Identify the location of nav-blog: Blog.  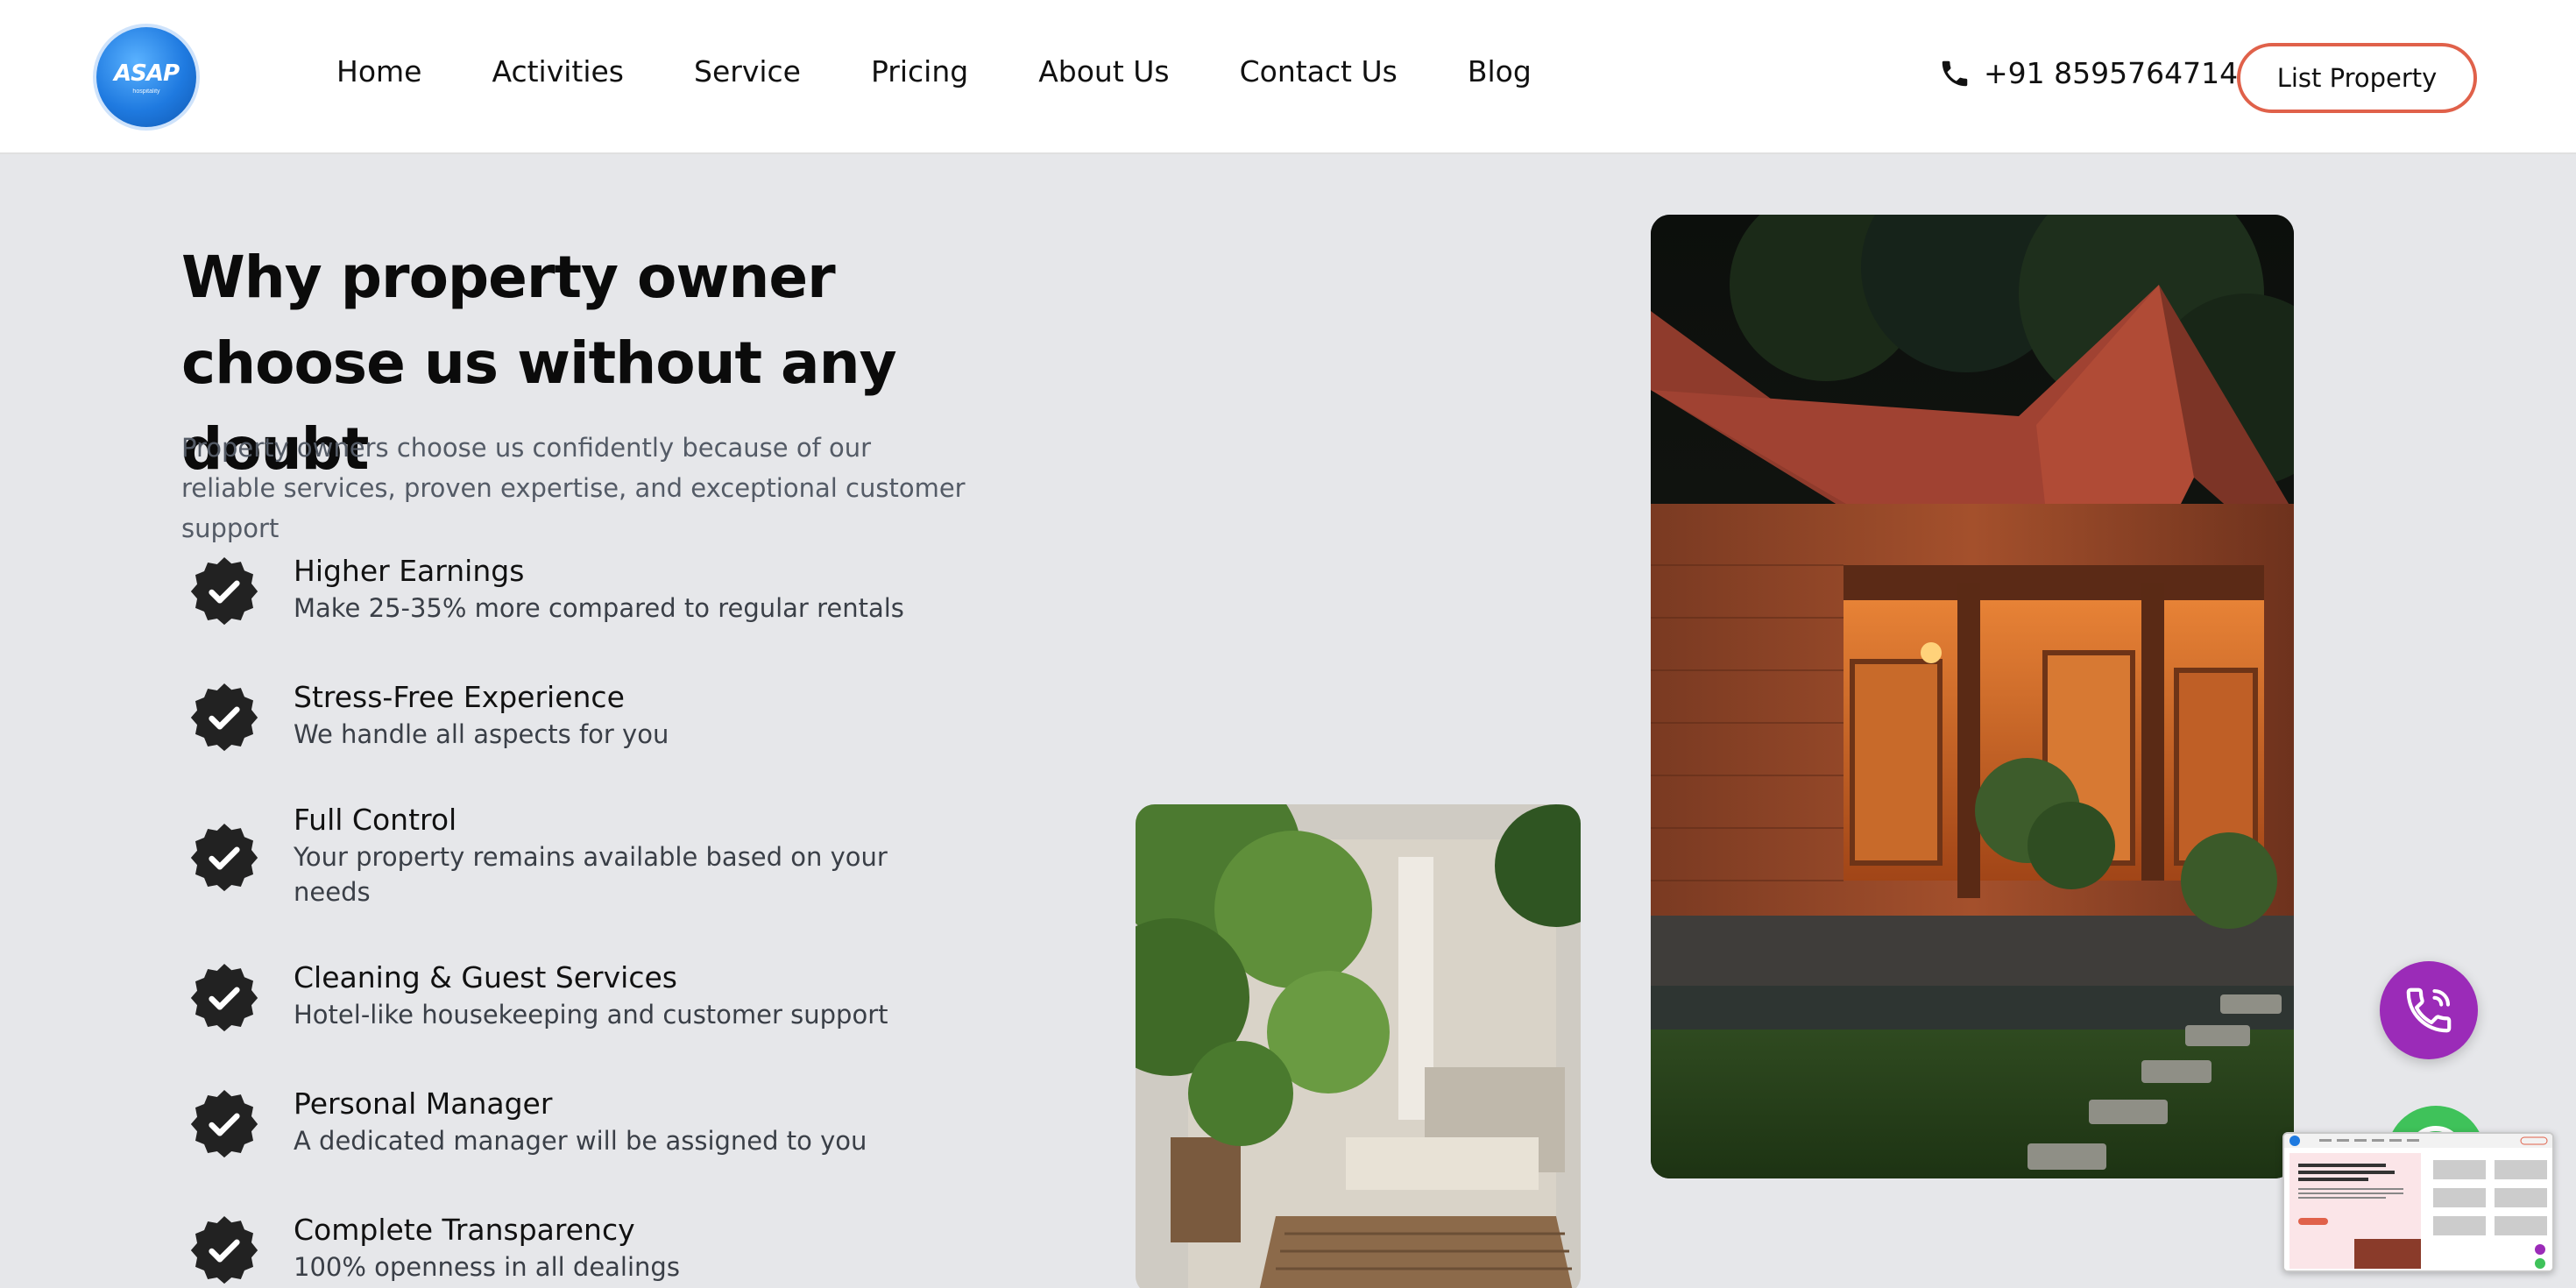
(1500, 71).